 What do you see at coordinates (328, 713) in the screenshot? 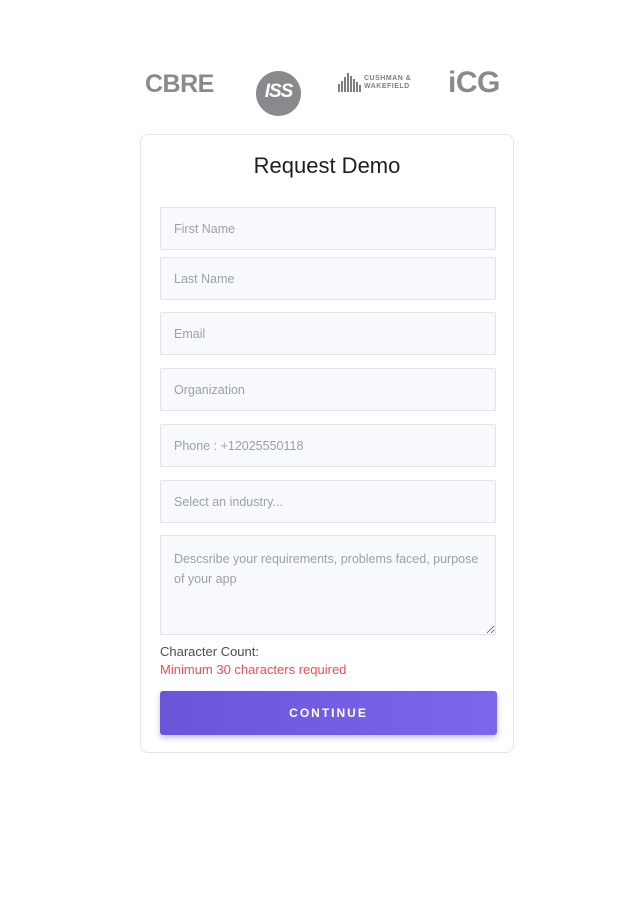
I see `continue-button: CONTINUE` at bounding box center [328, 713].